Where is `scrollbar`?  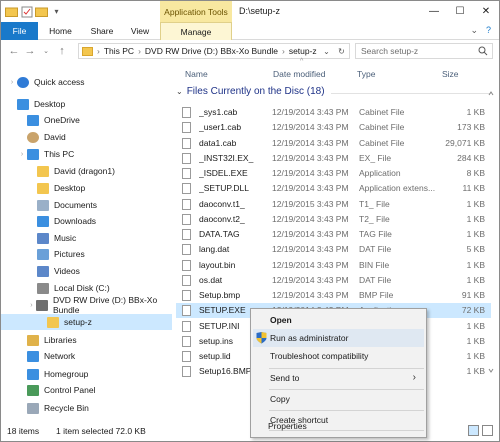 scrollbar is located at coordinates (491, 232).